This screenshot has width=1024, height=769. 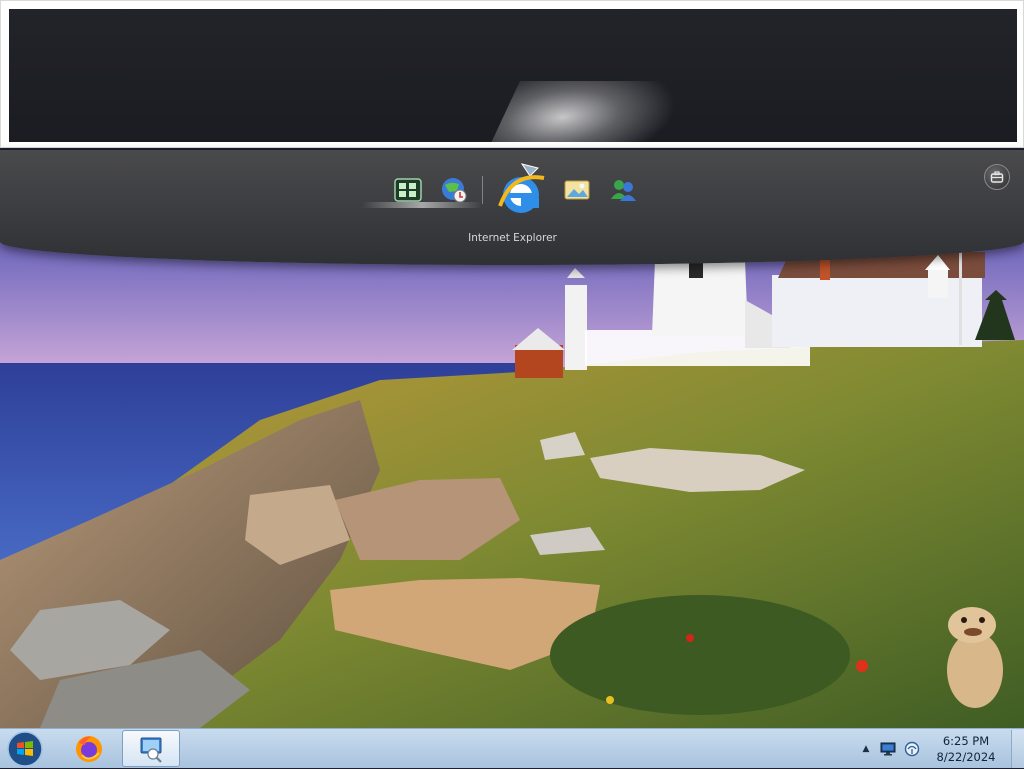 What do you see at coordinates (512, 238) in the screenshot?
I see `dock-item-caption: Internet Explorer` at bounding box center [512, 238].